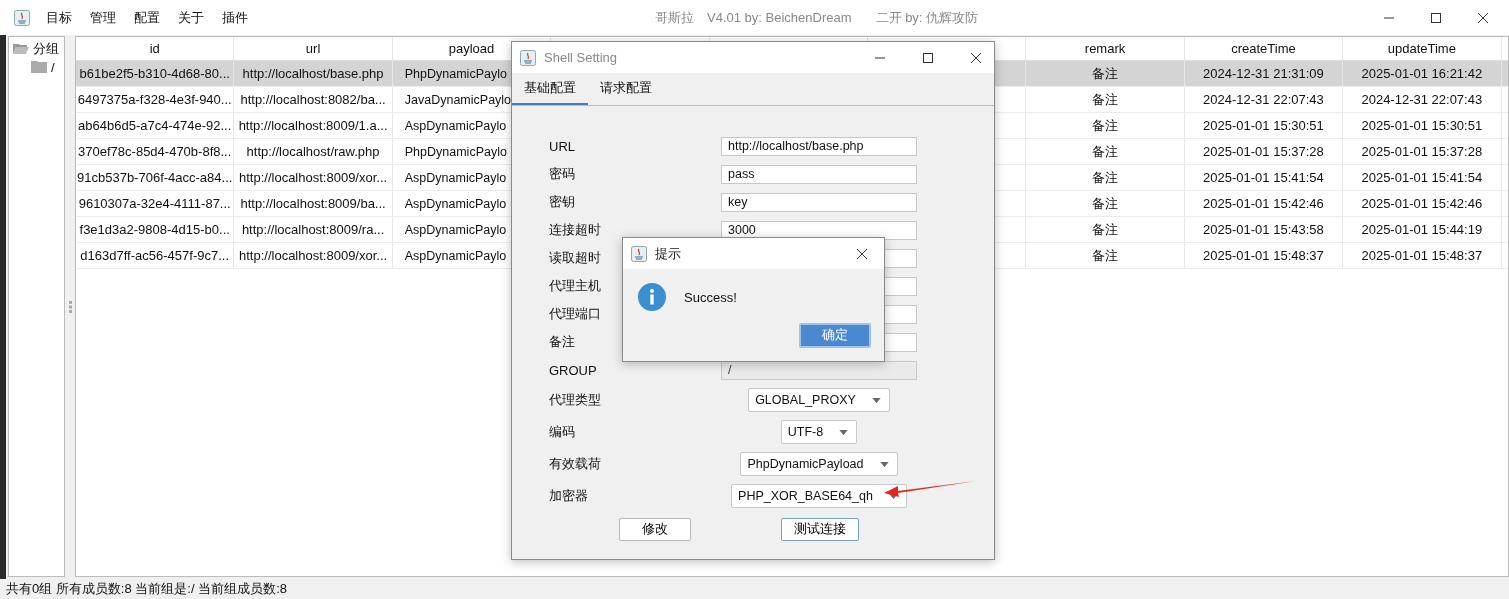 The width and height of the screenshot is (1509, 599). What do you see at coordinates (575, 314) in the screenshot?
I see `field-label: 代理端口` at bounding box center [575, 314].